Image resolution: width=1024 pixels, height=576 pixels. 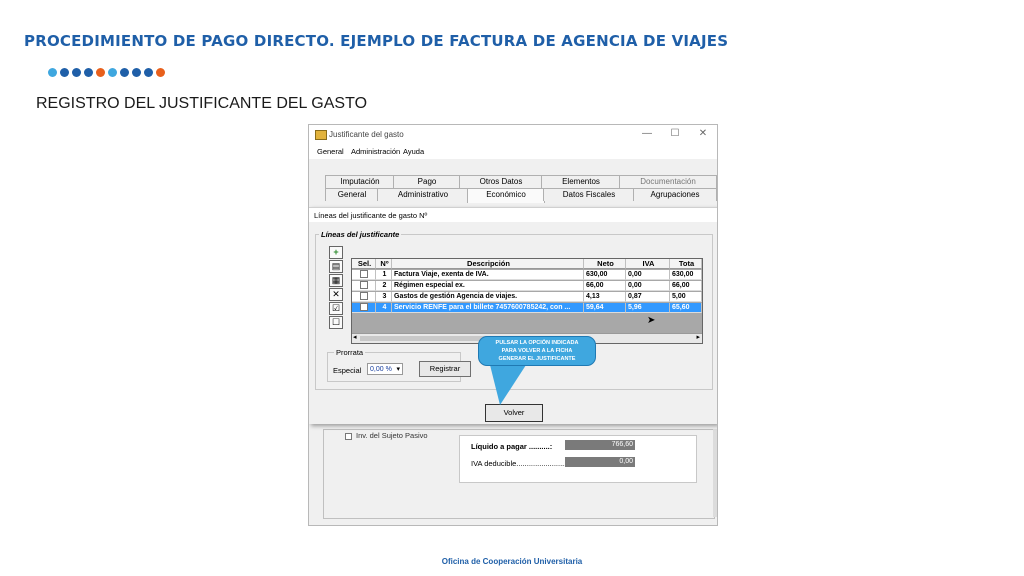 What do you see at coordinates (647, 133) in the screenshot?
I see `minimize-icon: —` at bounding box center [647, 133].